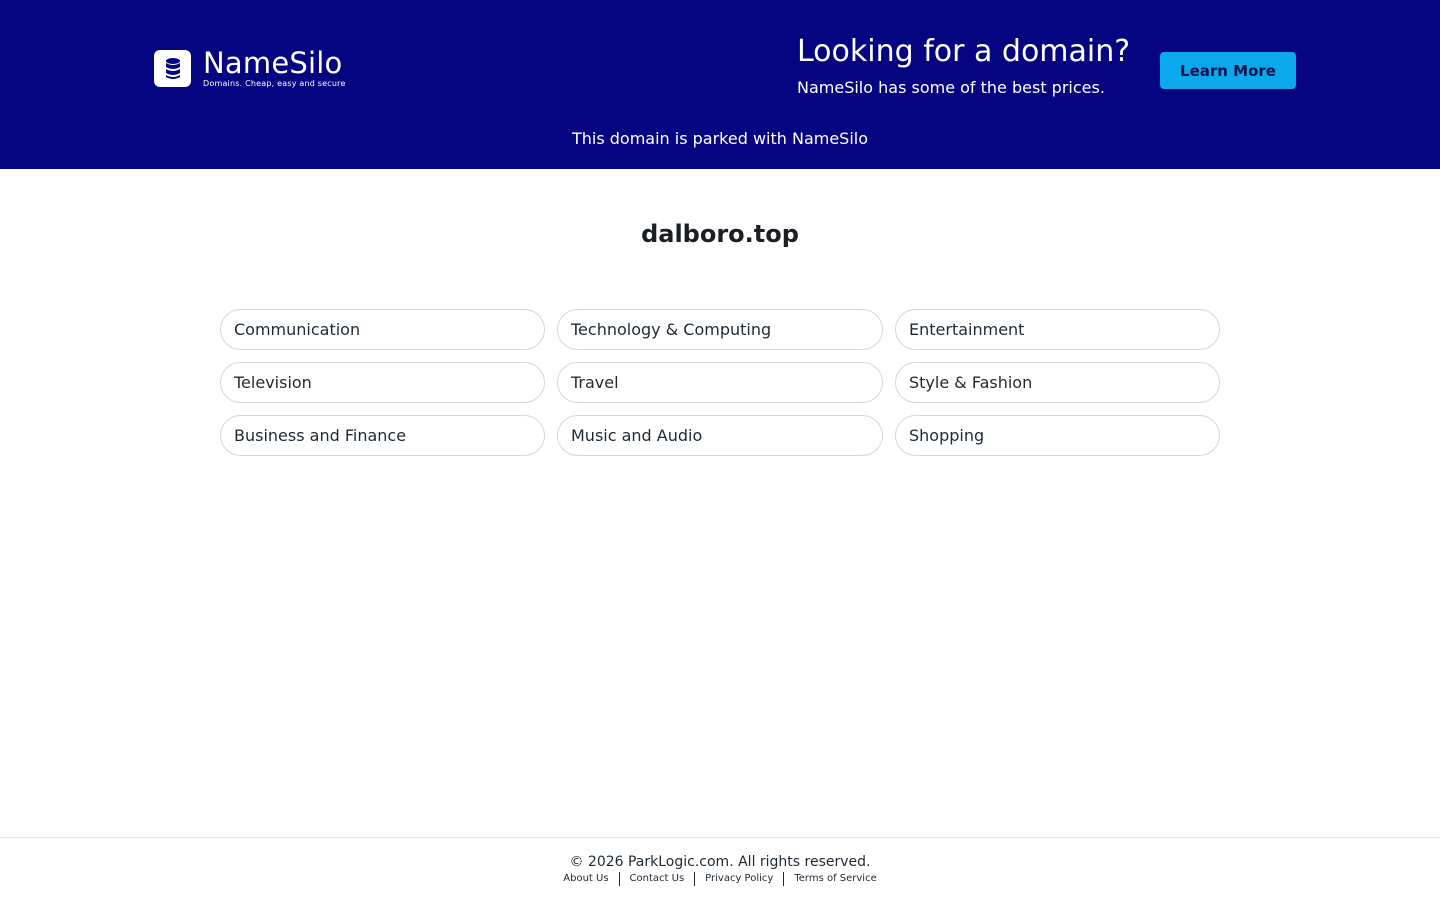  What do you see at coordinates (382, 329) in the screenshot?
I see `category-link: Communication` at bounding box center [382, 329].